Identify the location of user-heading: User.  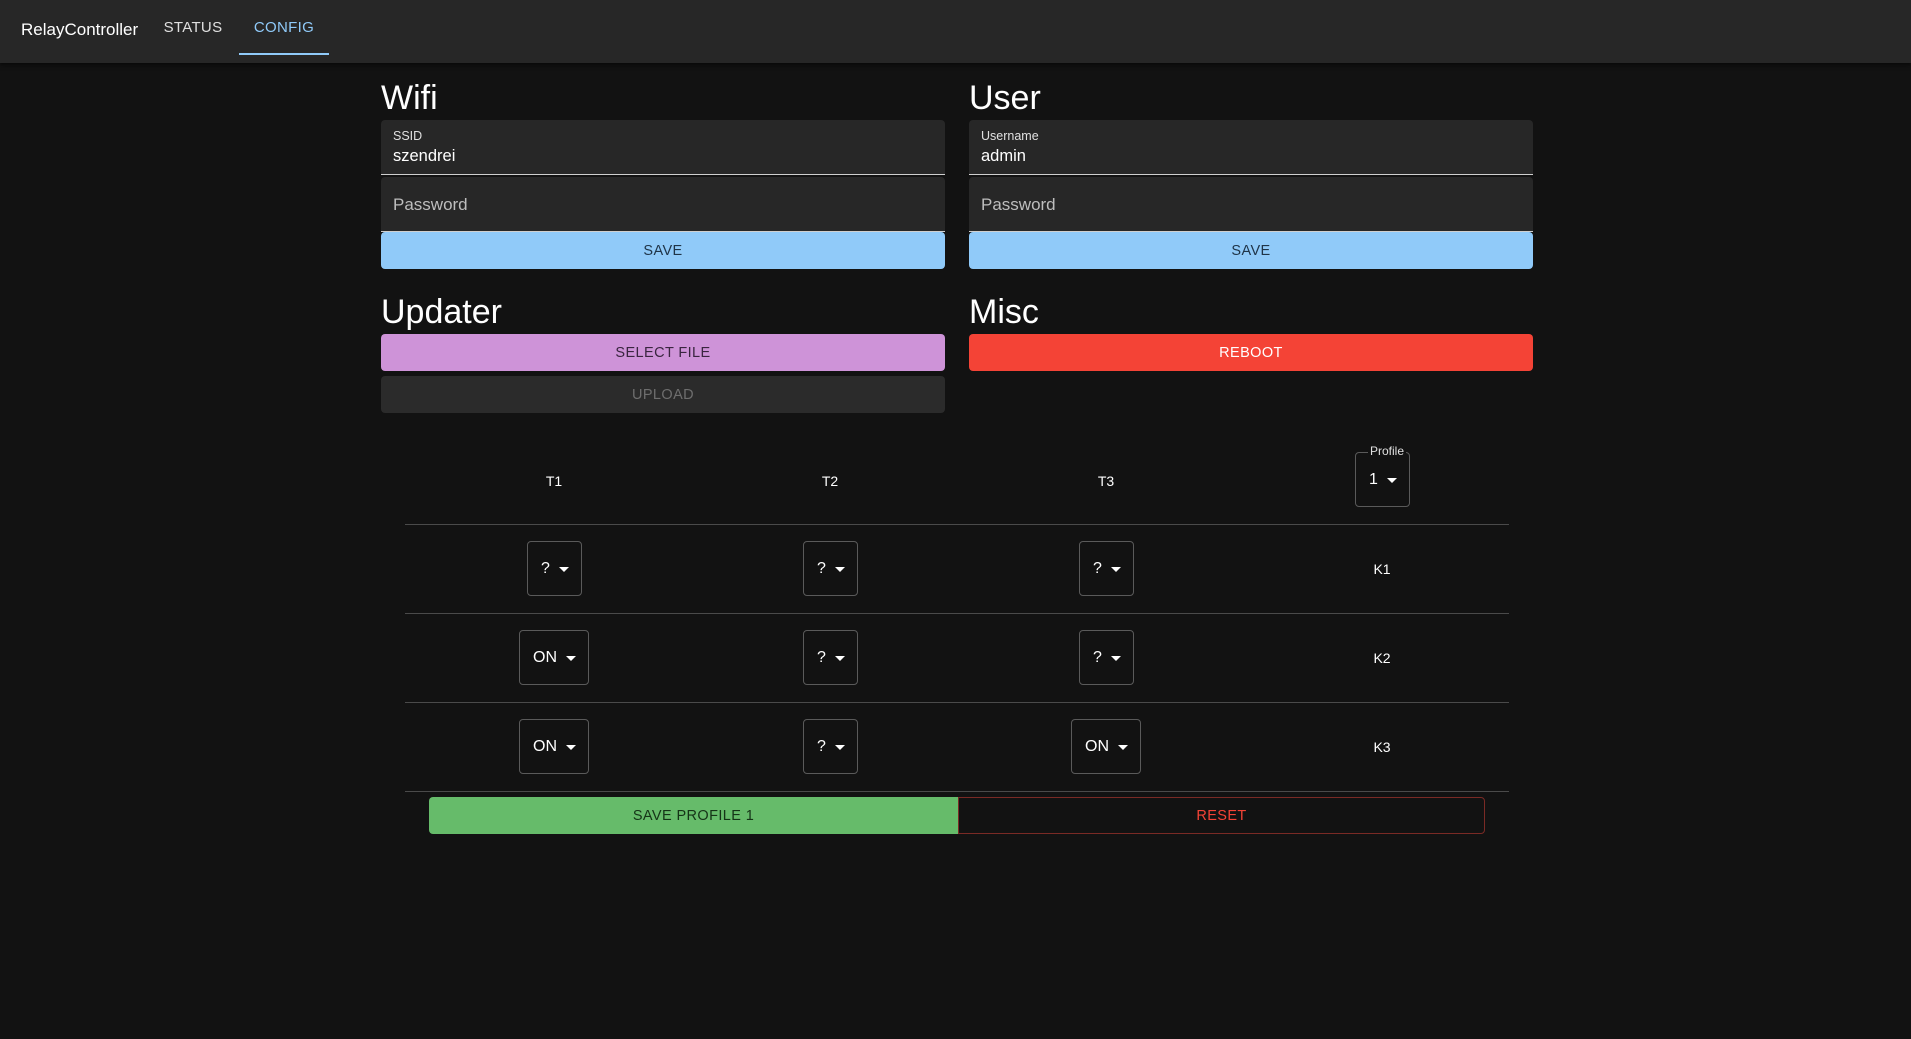
(1005, 98).